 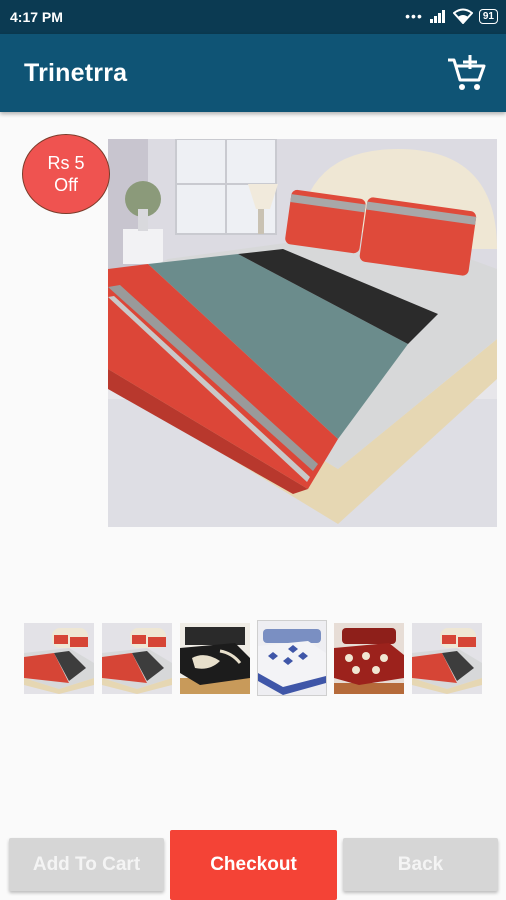 I want to click on battery-icon: 91, so click(x=488, y=16).